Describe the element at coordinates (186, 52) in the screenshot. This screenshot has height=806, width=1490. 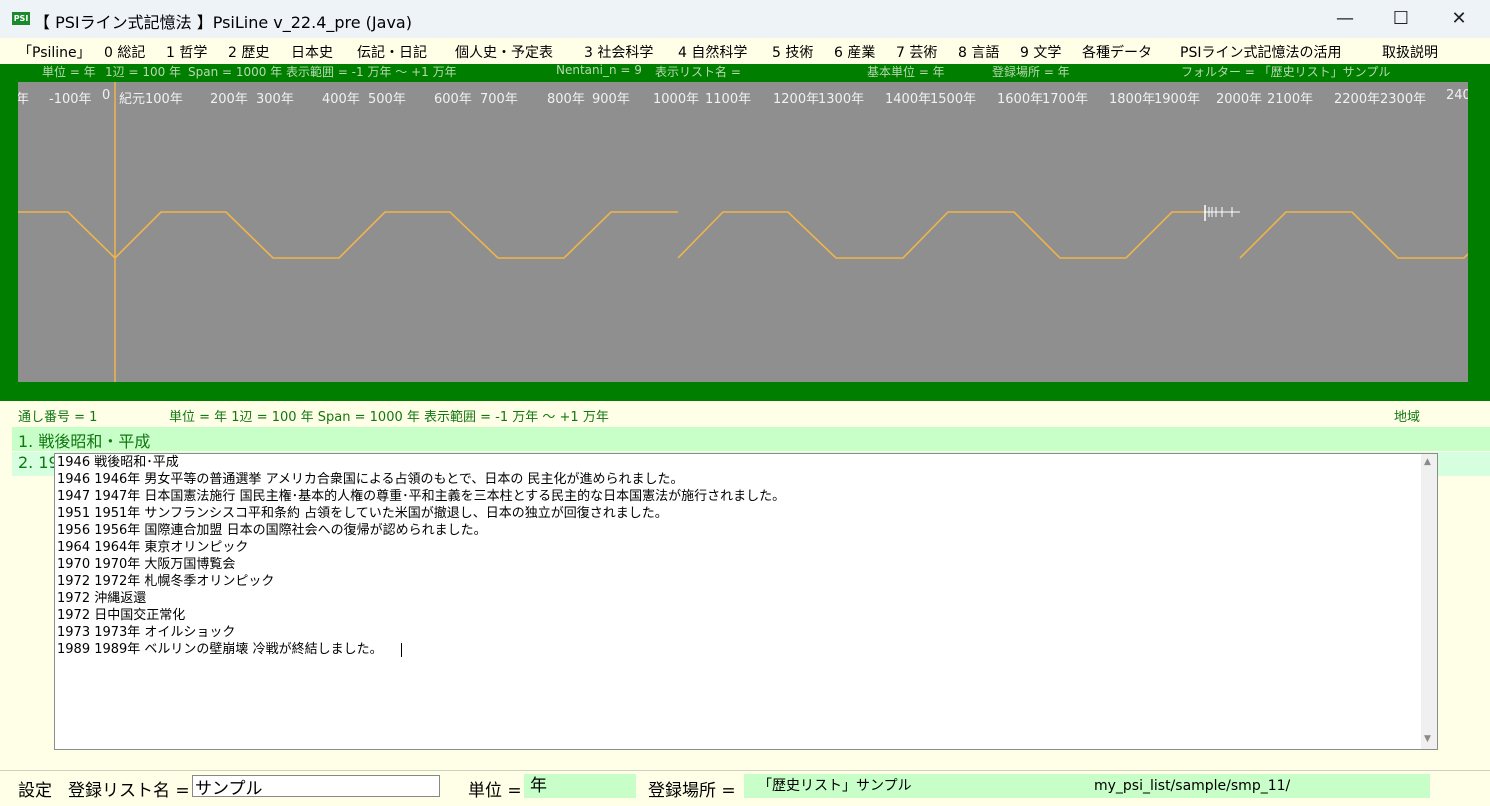
I see `menu-philosophy: 1 哲学` at that location.